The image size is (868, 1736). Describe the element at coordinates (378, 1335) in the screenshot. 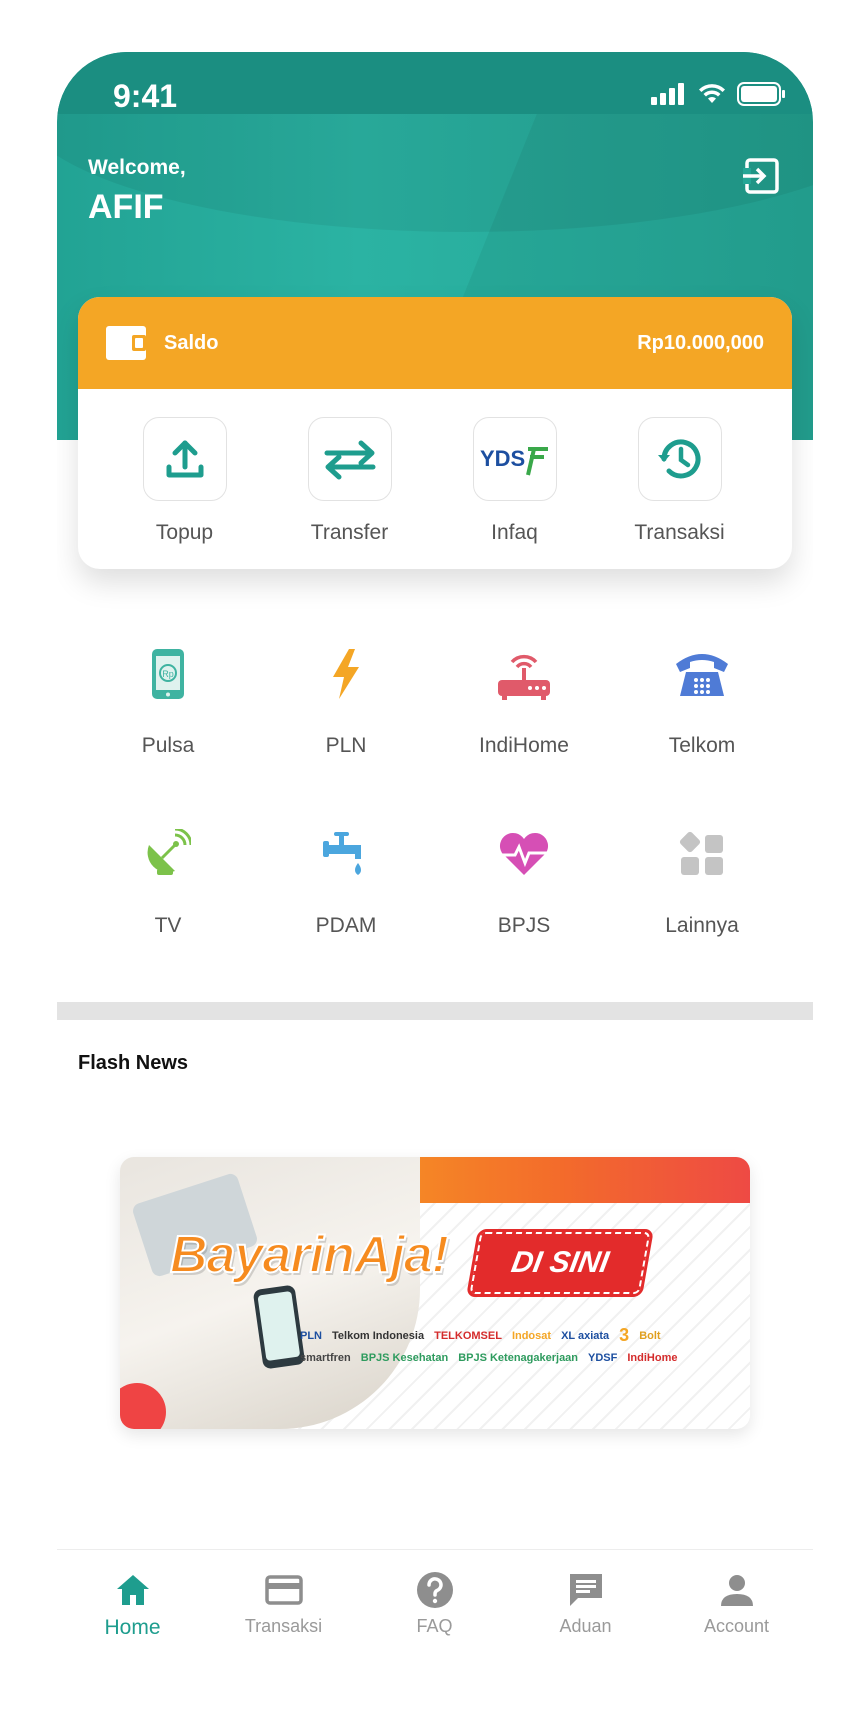

I see `partner-logo: Telkom Indonesia` at that location.